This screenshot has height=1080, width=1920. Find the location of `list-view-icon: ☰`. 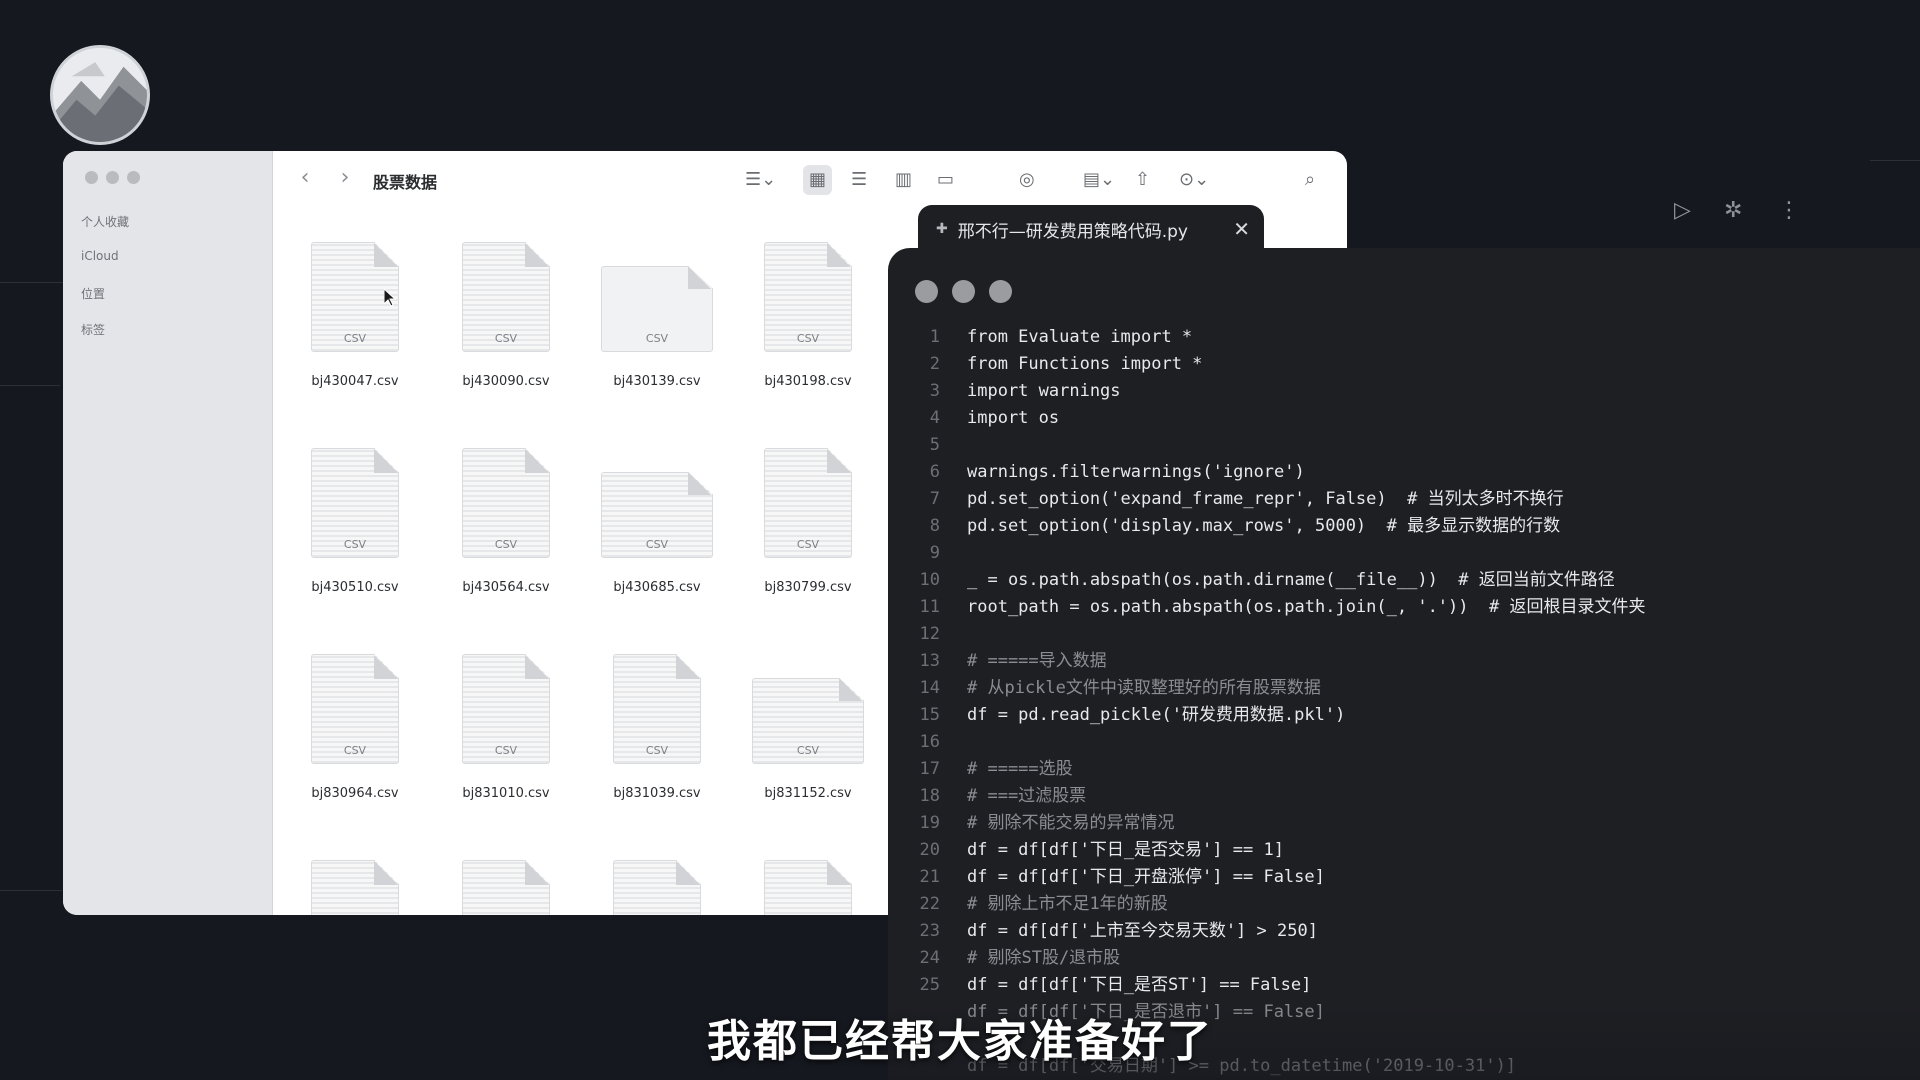

list-view-icon: ☰ is located at coordinates (859, 179).